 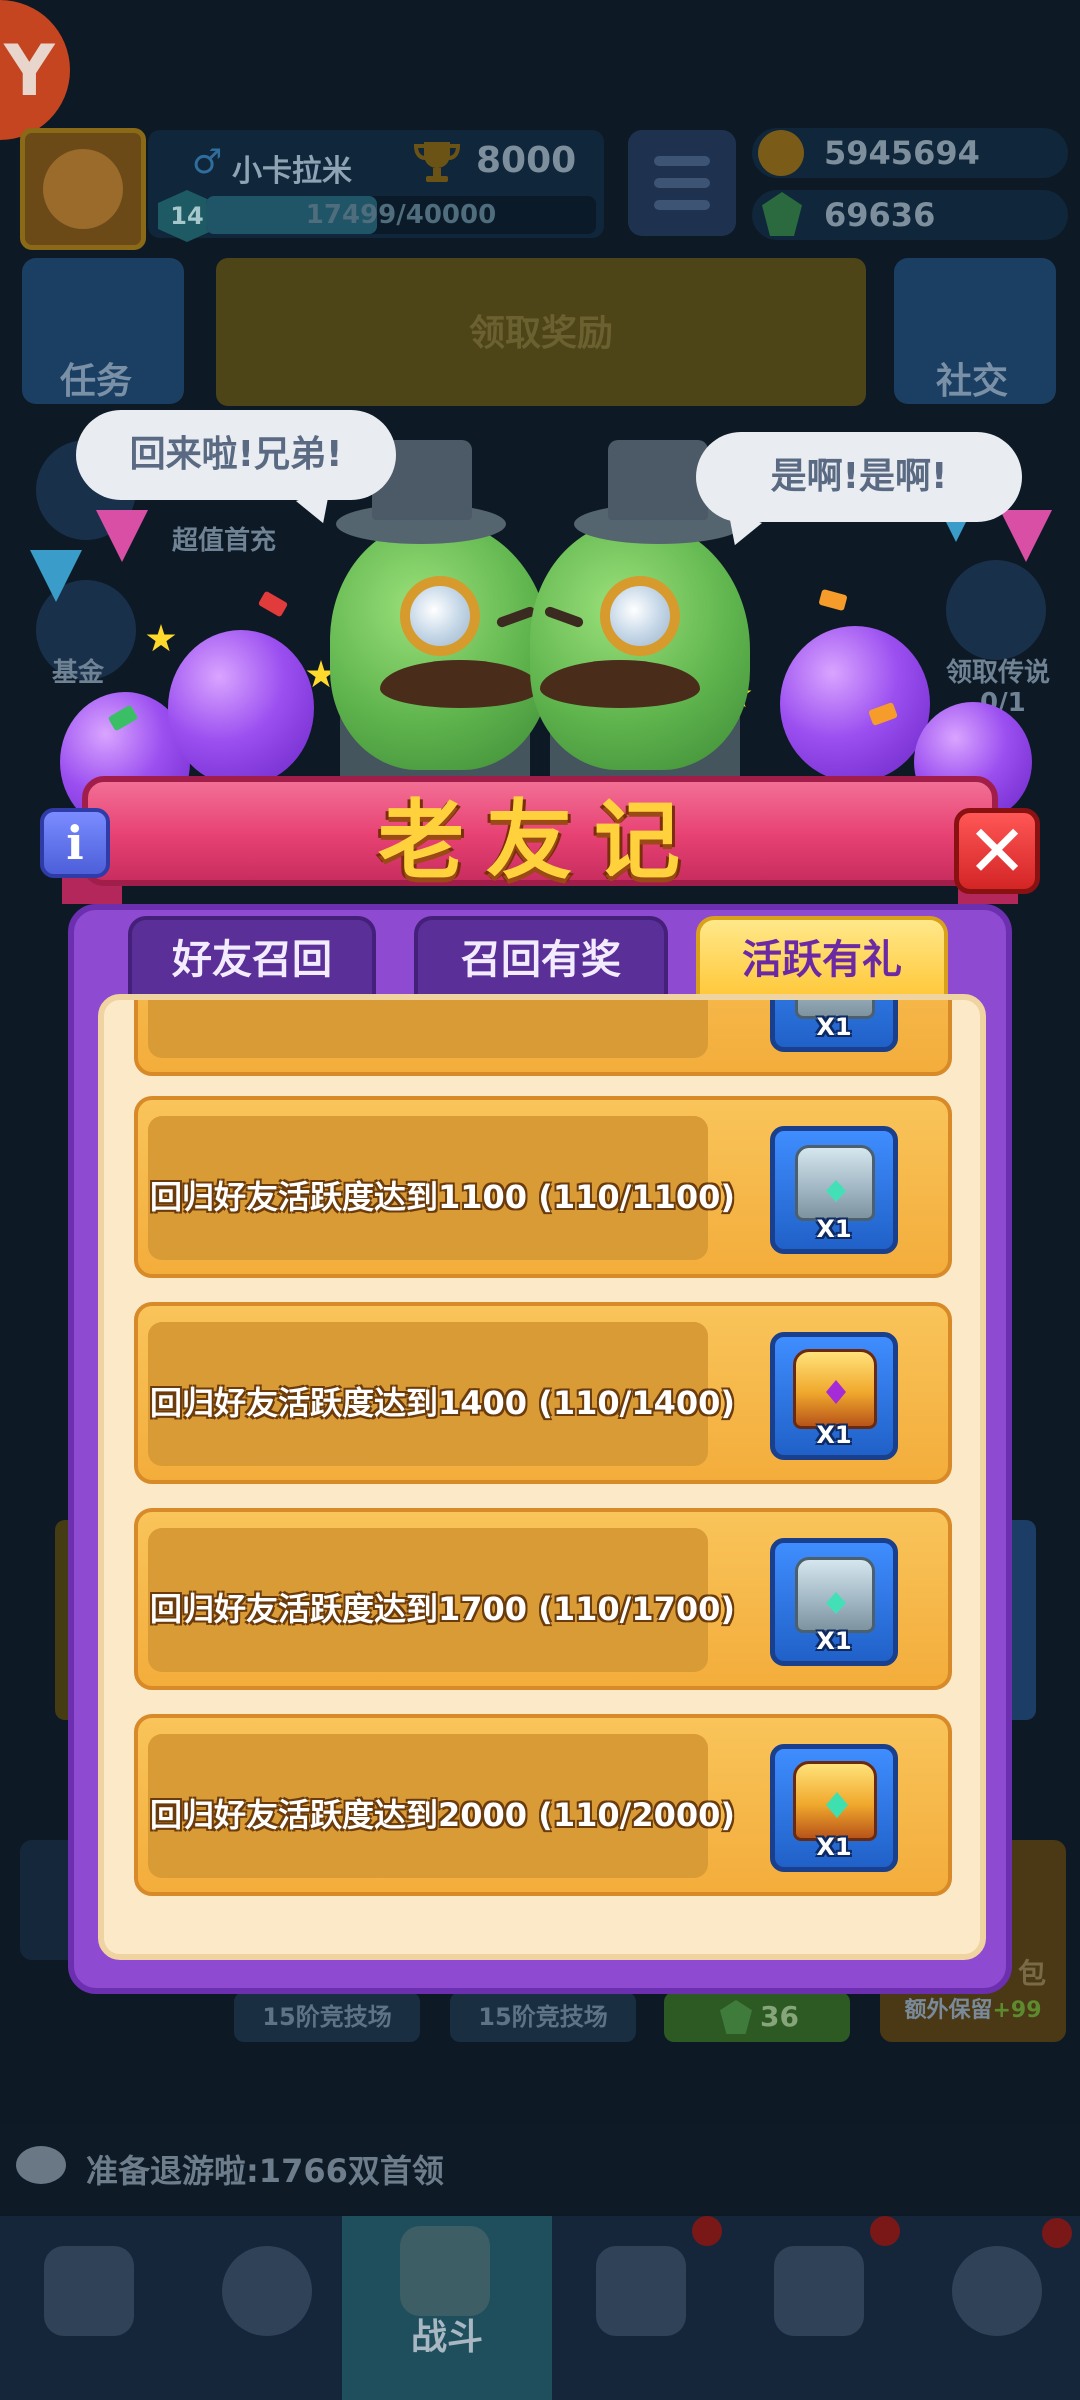 I want to click on tab-friend-recall: 好友召回, so click(x=252, y=955).